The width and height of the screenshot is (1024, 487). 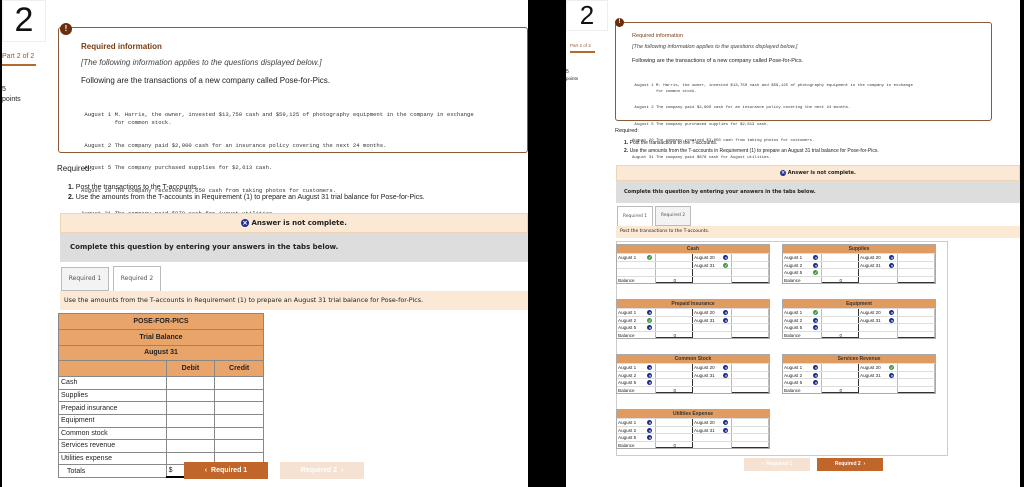 What do you see at coordinates (112, 408) in the screenshot?
I see `account-name: Prepaid insurance` at bounding box center [112, 408].